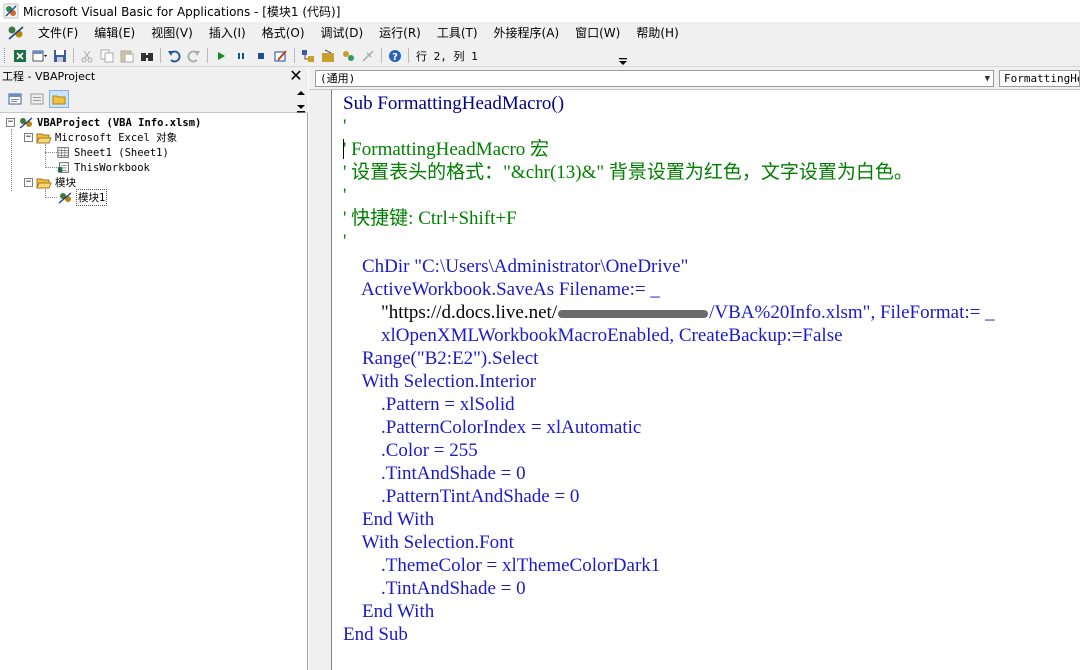 The height and width of the screenshot is (670, 1080). I want to click on tree-node-sheet1: Sheet1 (Sheet1), so click(113, 152).